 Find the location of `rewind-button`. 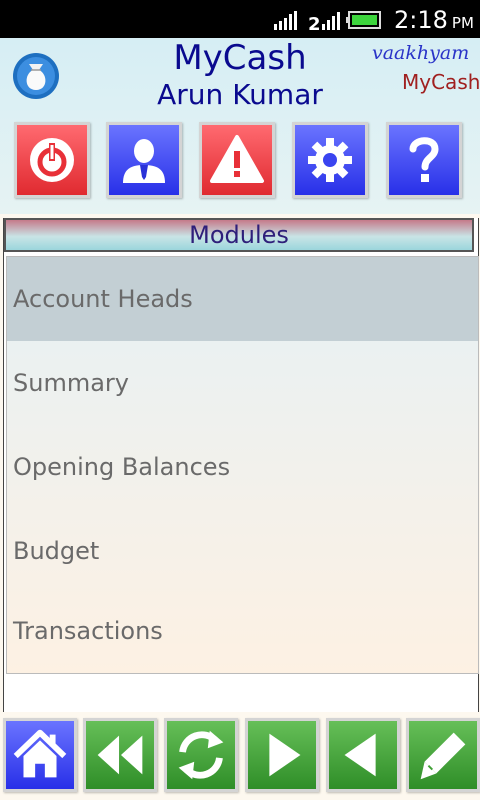

rewind-button is located at coordinates (120, 755).